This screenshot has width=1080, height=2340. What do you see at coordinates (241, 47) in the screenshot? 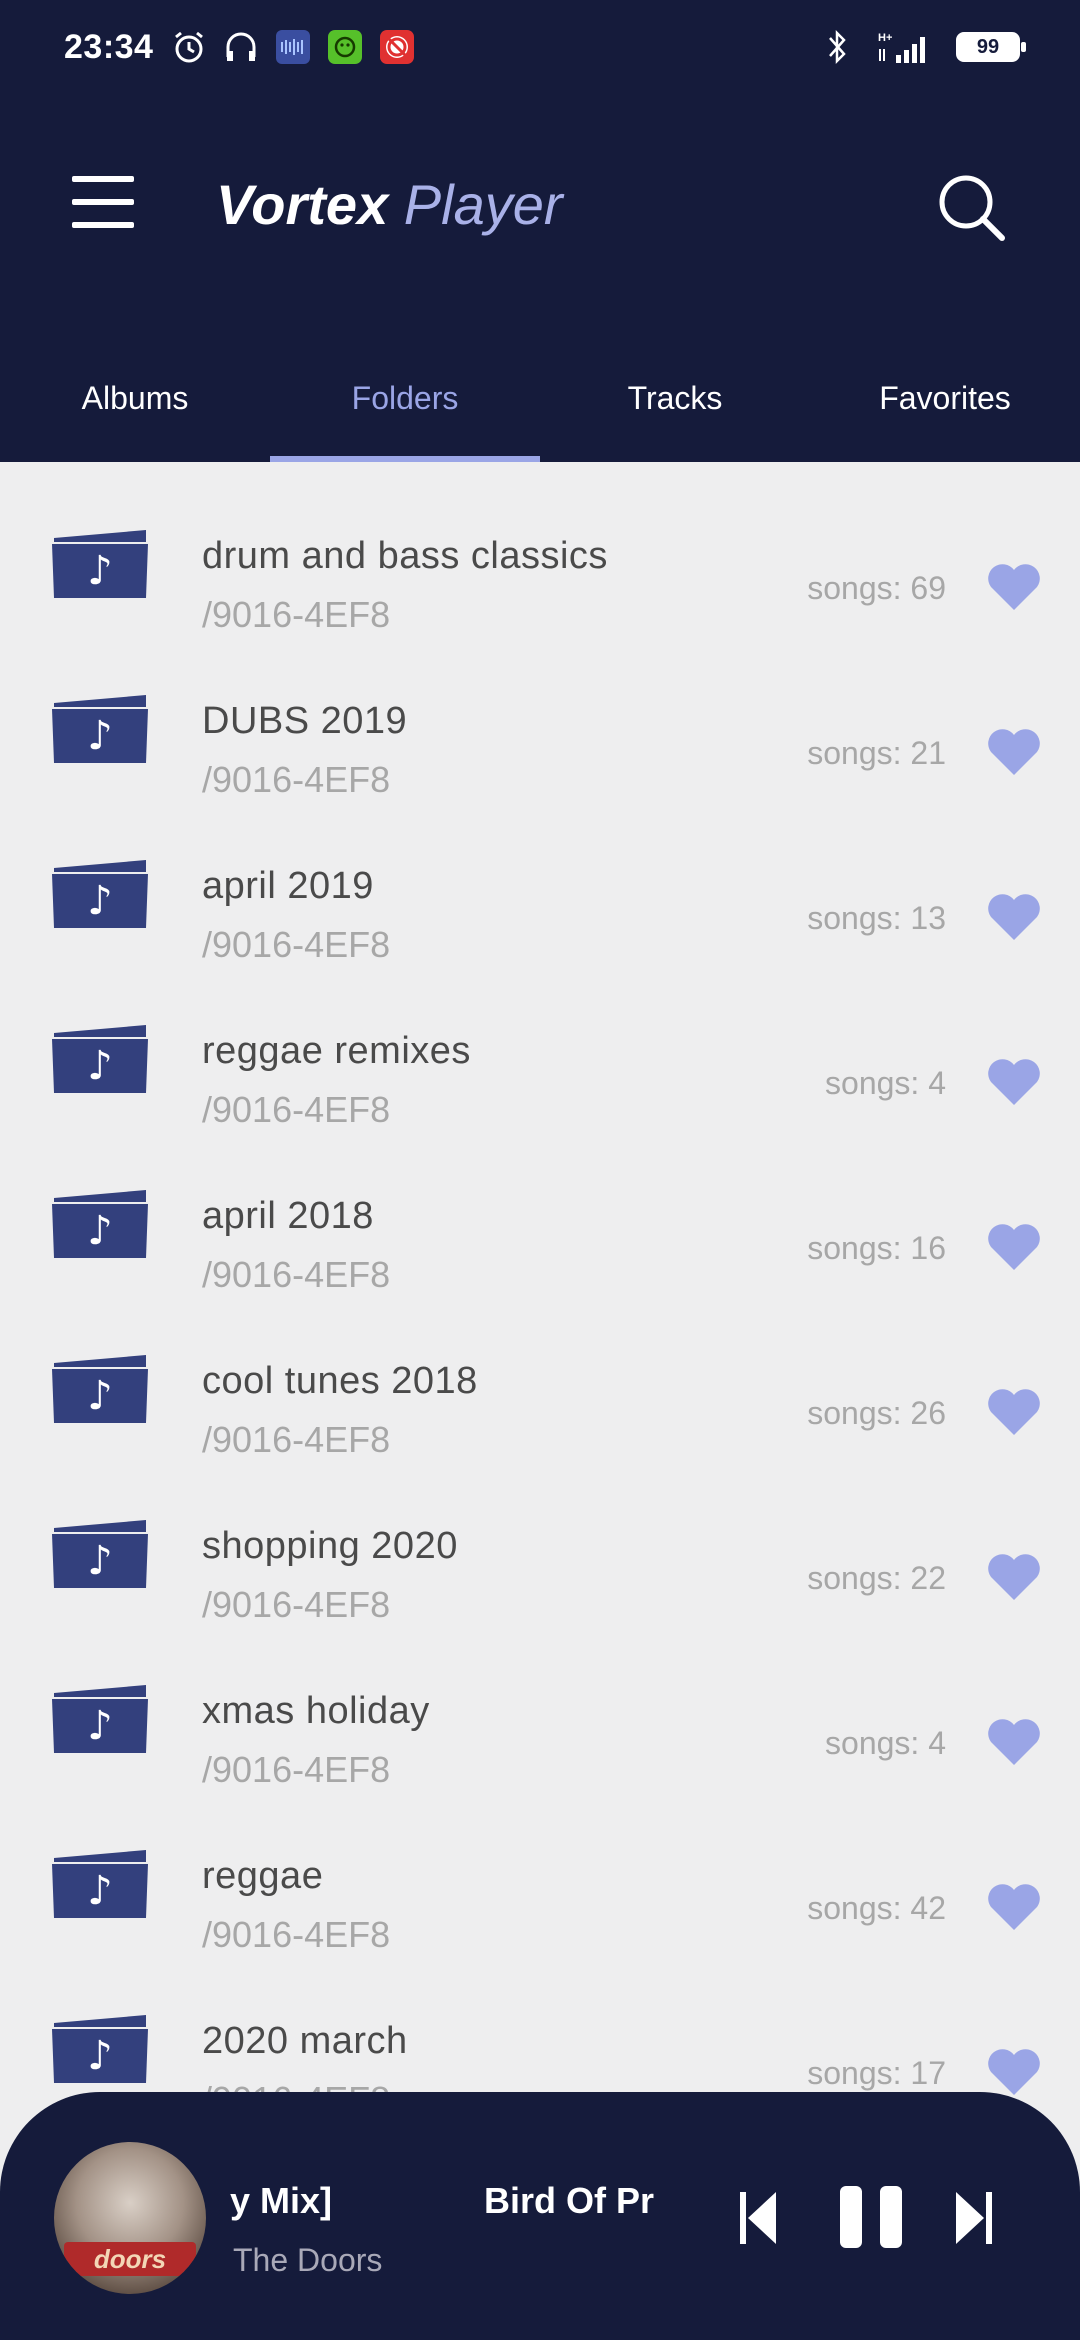
I see `headphones-icon` at bounding box center [241, 47].